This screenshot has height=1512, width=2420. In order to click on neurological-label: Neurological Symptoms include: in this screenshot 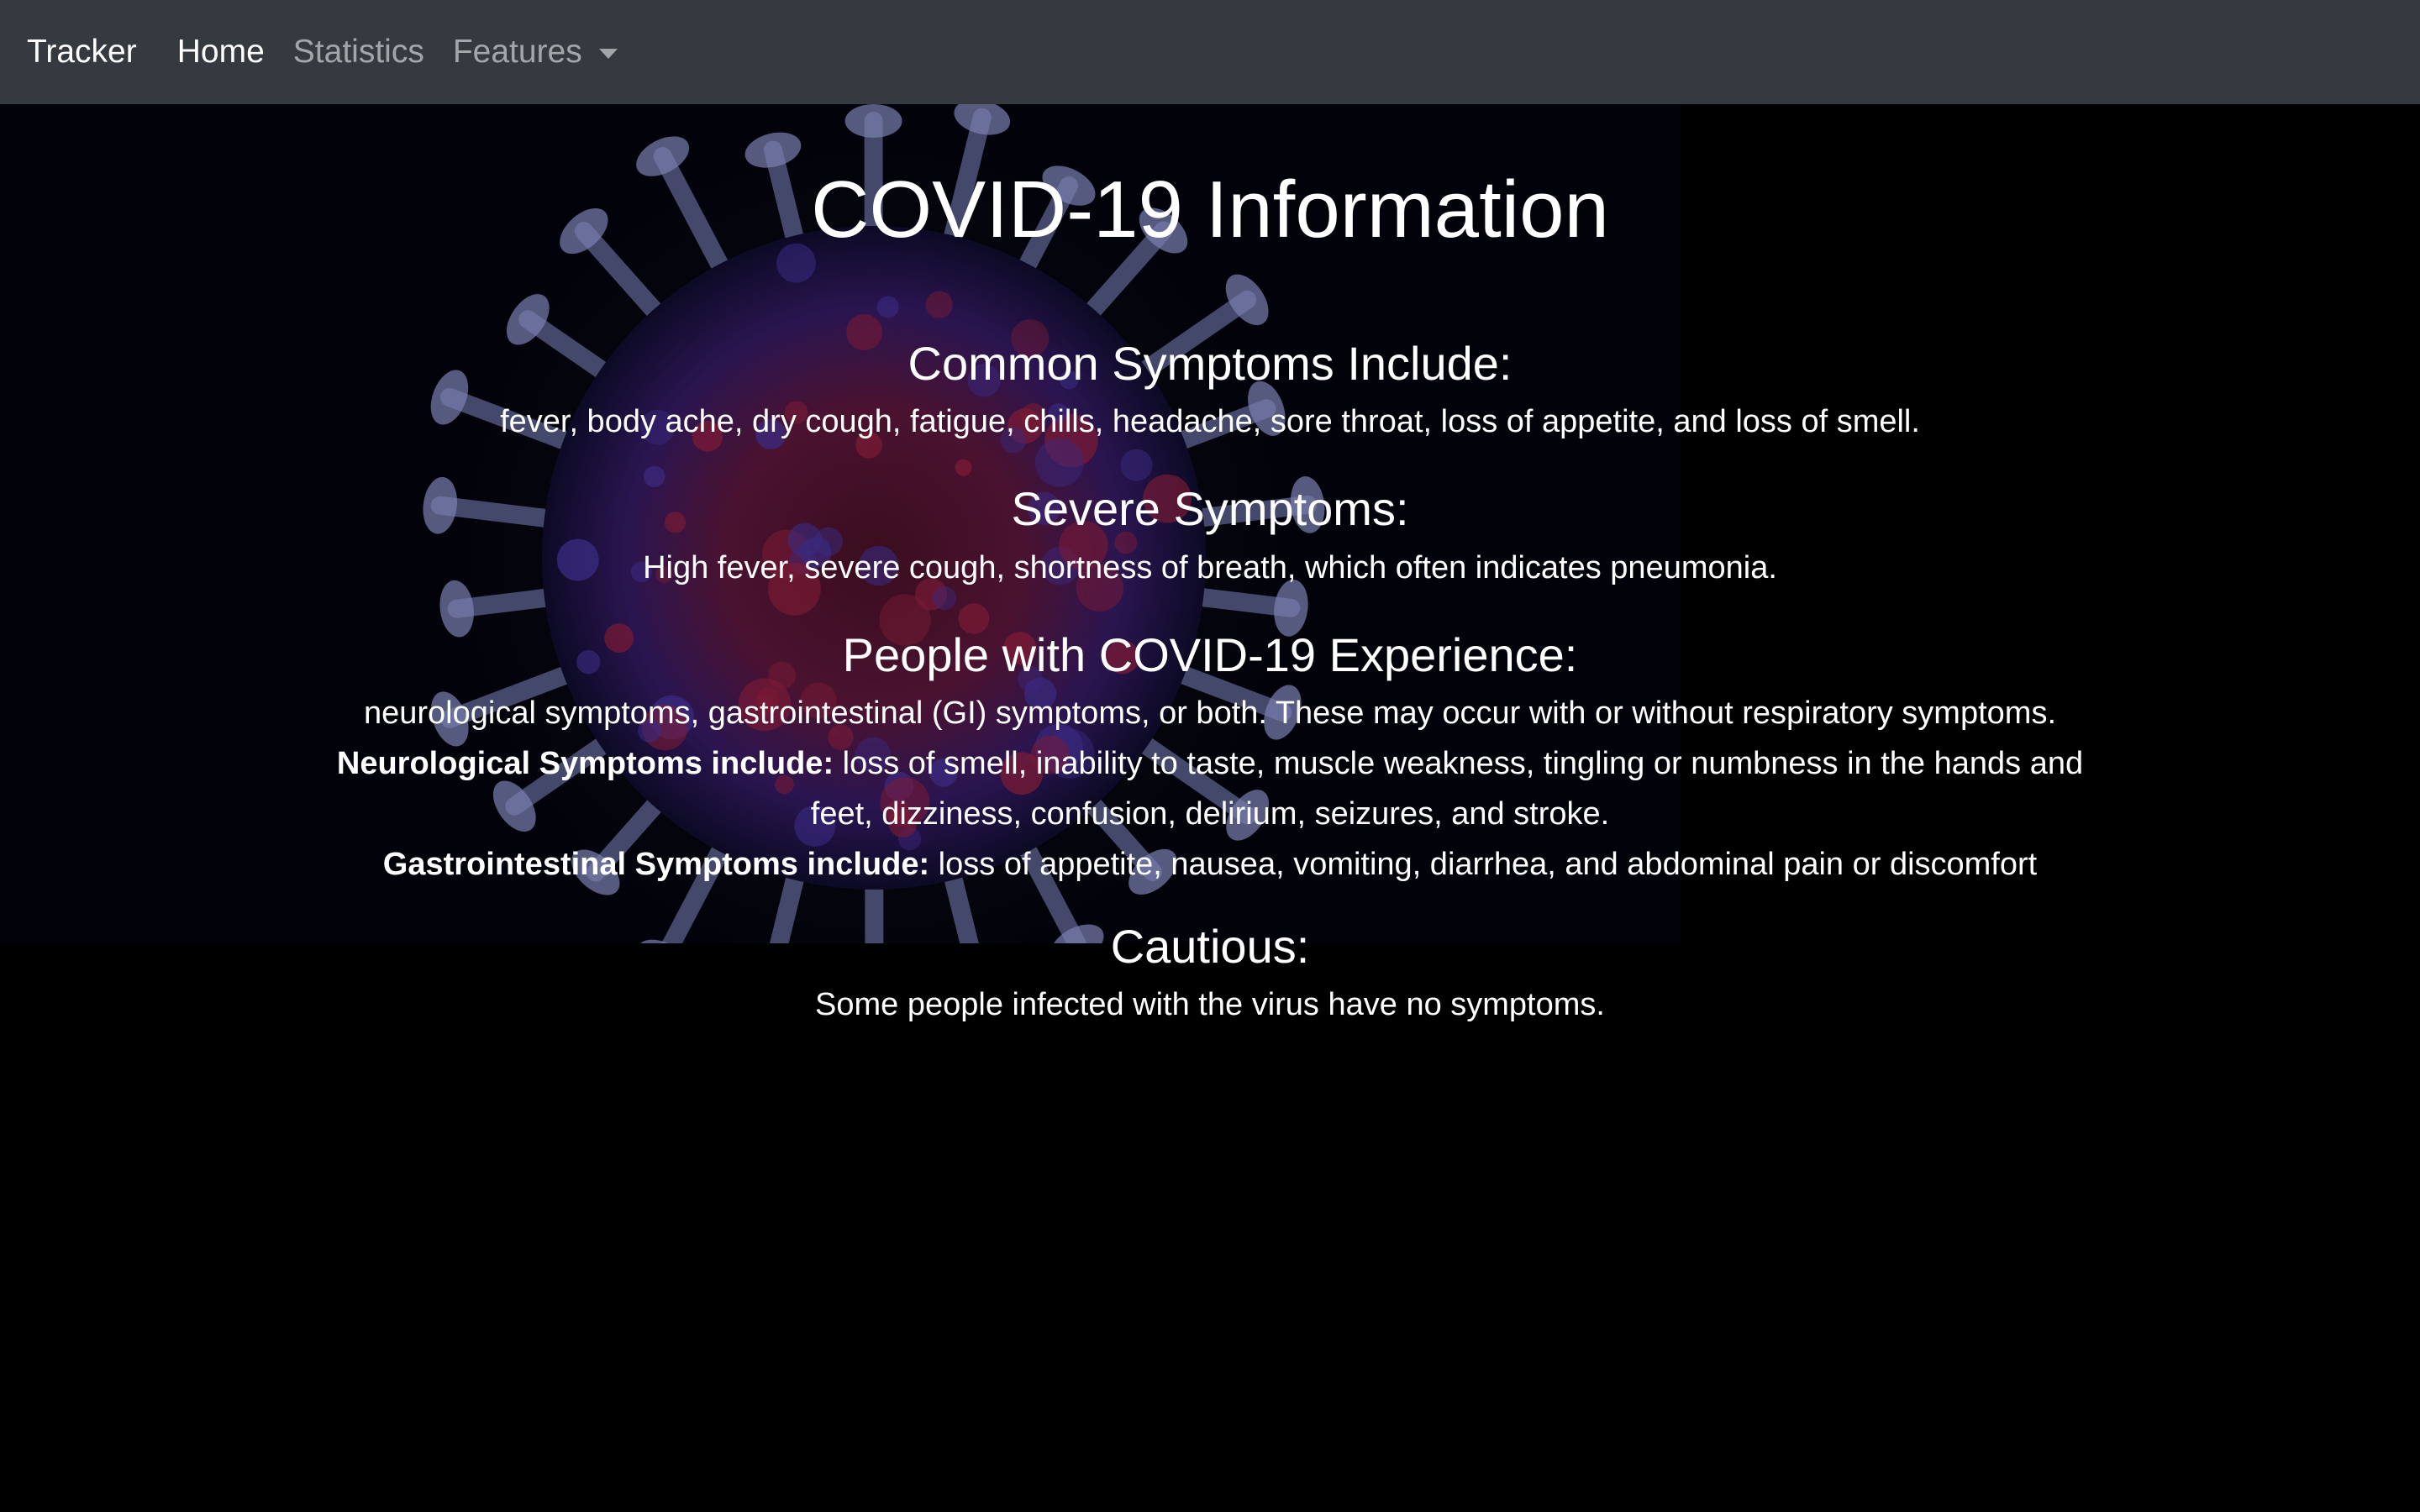, I will do `click(585, 763)`.